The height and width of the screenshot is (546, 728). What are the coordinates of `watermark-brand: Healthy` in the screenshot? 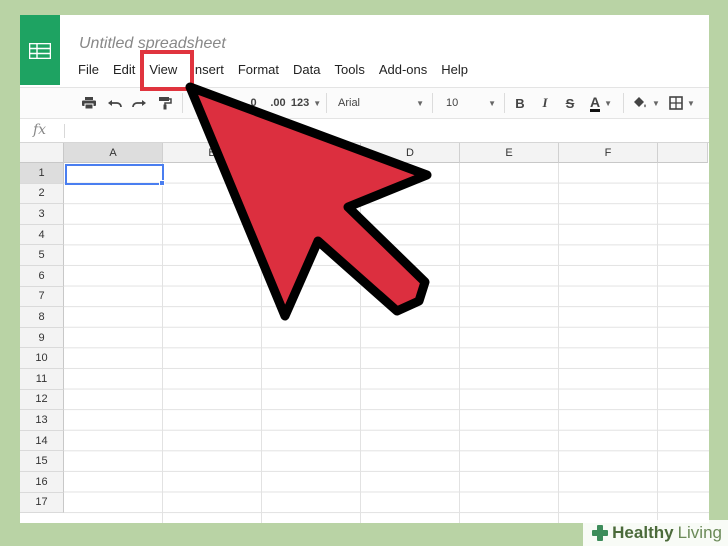 It's located at (643, 532).